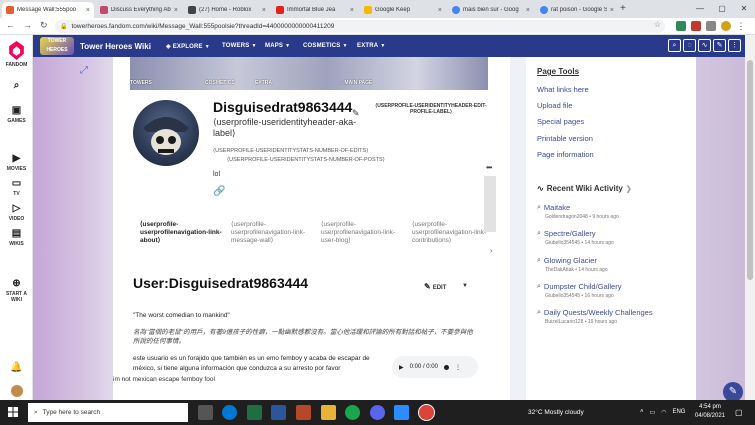 The width and height of the screenshot is (755, 425). What do you see at coordinates (219, 191) in the screenshot?
I see `link-icon: 🔗` at bounding box center [219, 191].